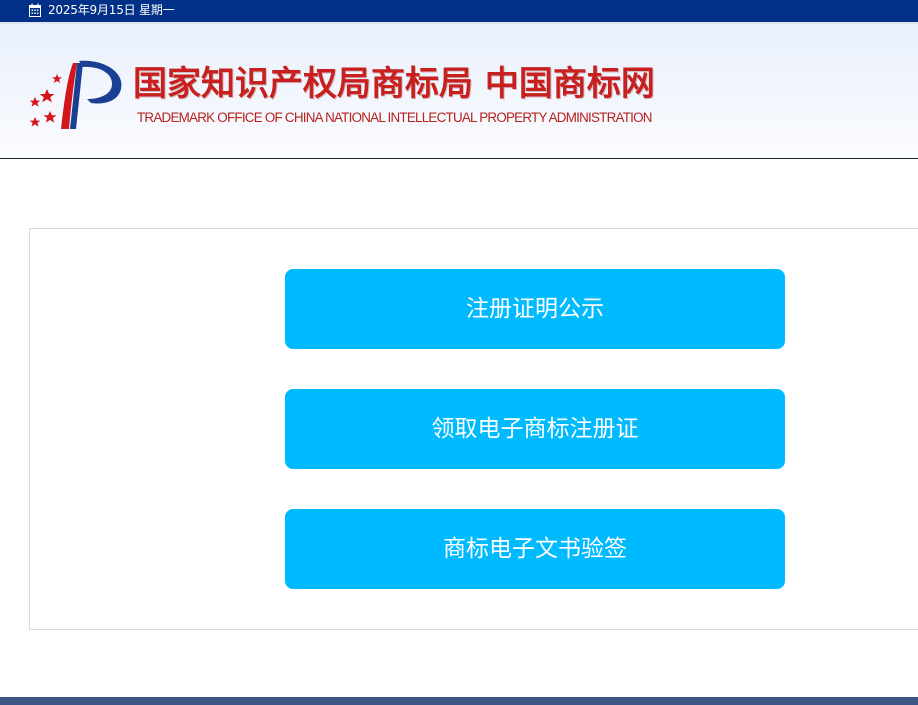  What do you see at coordinates (77, 94) in the screenshot?
I see `cnipa-emblem-logo` at bounding box center [77, 94].